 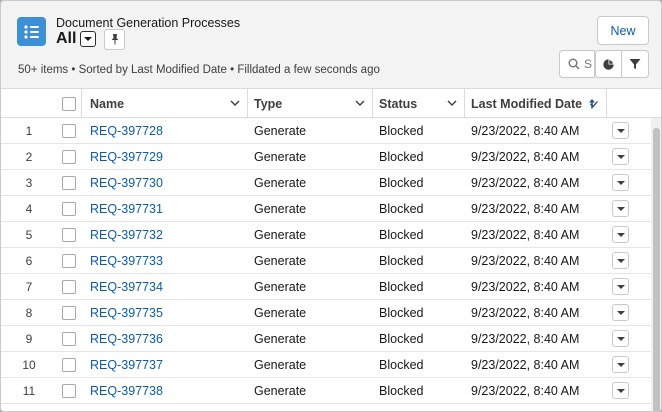 I want to click on record-name-link: REQ-397729, so click(x=126, y=157).